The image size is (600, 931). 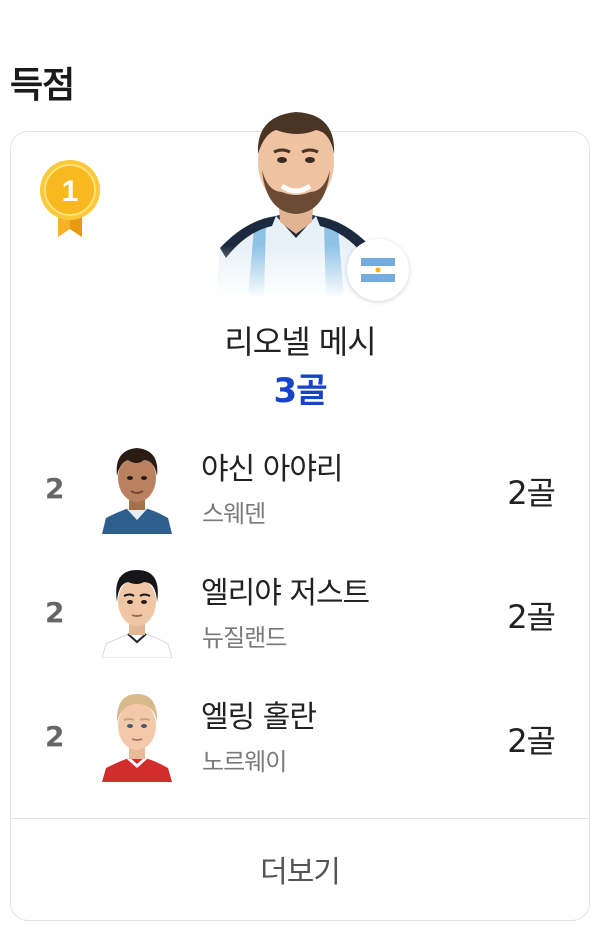 What do you see at coordinates (300, 495) in the screenshot?
I see `list-item: 2 야신 아야리 스웨덴 2골` at bounding box center [300, 495].